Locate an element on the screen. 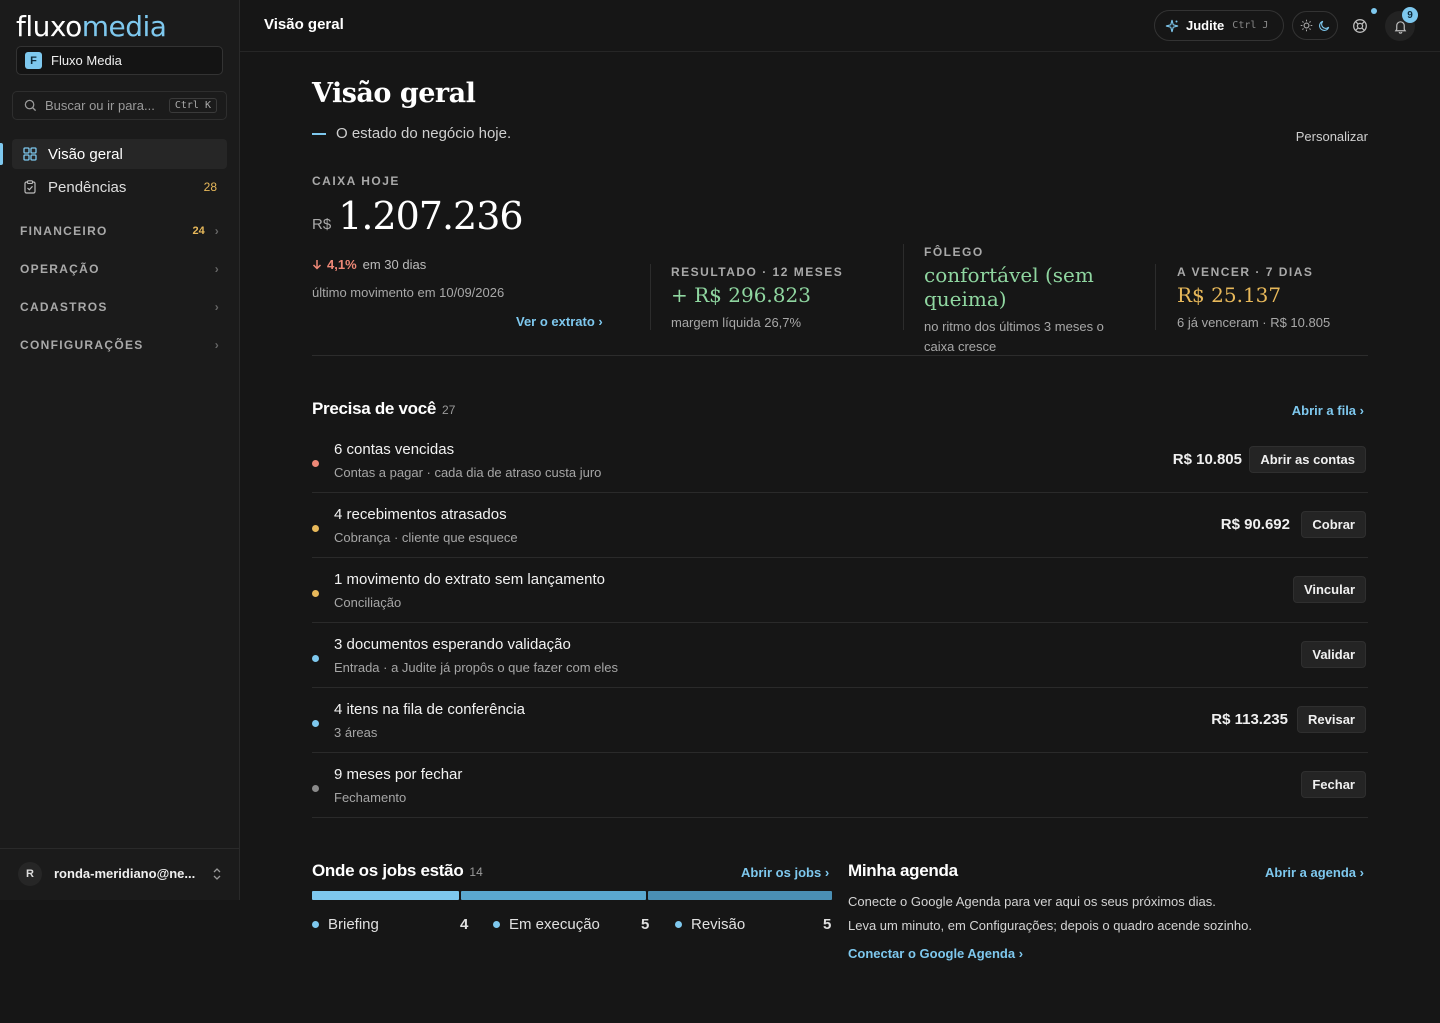  validate-button: Validar is located at coordinates (1333, 654).